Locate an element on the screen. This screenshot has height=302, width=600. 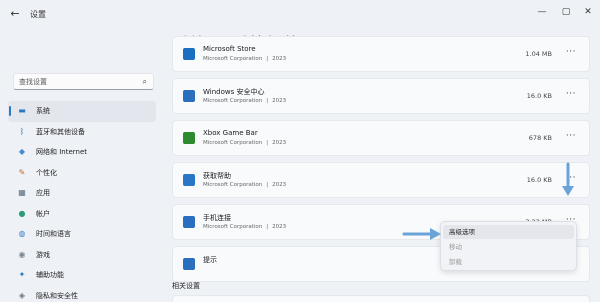
sidebar-item-2: ◆ 网络和 Internet is located at coordinates (82, 152).